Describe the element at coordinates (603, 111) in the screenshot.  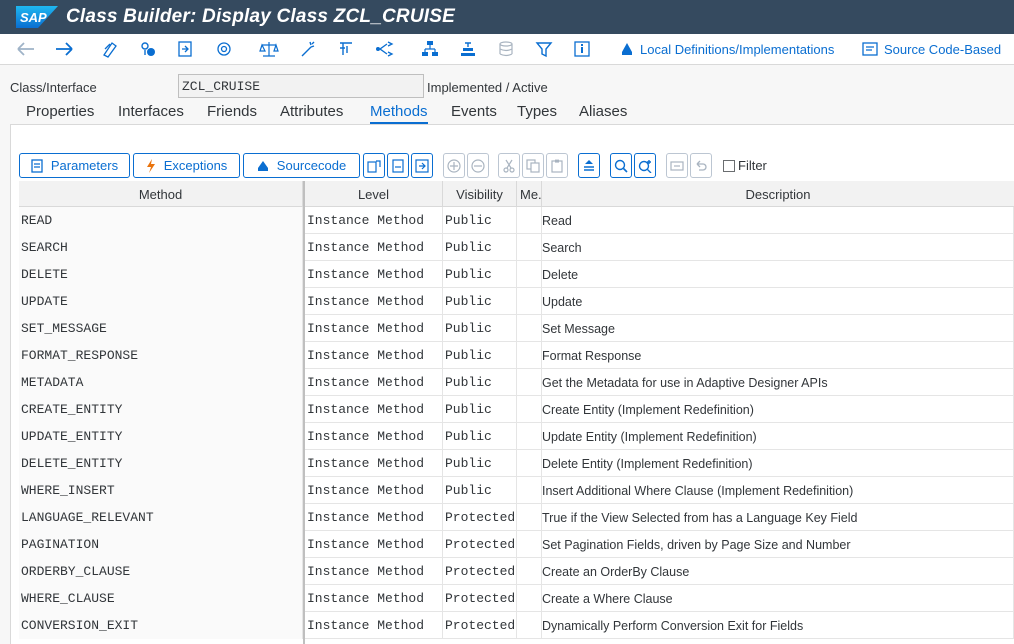
I see `tab-aliases: Aliases` at that location.